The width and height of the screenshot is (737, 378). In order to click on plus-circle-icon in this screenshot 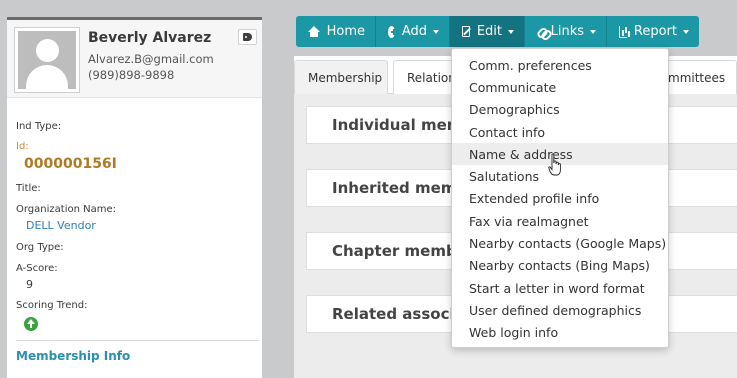, I will do `click(392, 31)`.